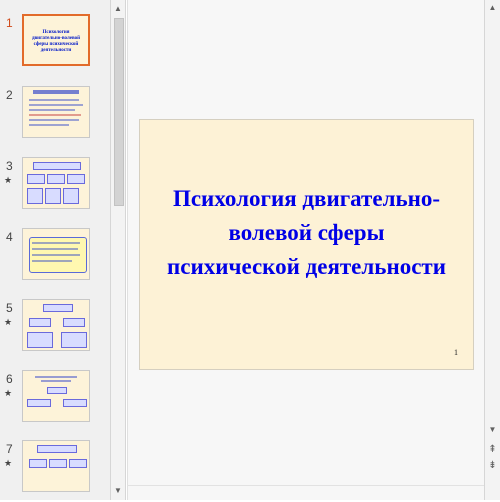  Describe the element at coordinates (9, 237) in the screenshot. I see `slide-number-4: 4` at that location.